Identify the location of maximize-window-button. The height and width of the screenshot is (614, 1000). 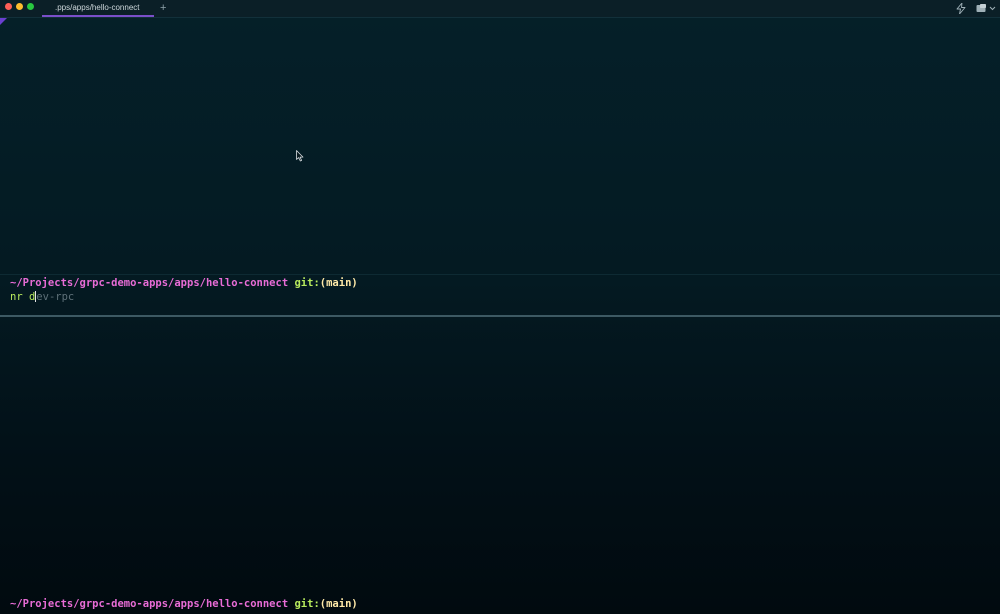
(30, 6).